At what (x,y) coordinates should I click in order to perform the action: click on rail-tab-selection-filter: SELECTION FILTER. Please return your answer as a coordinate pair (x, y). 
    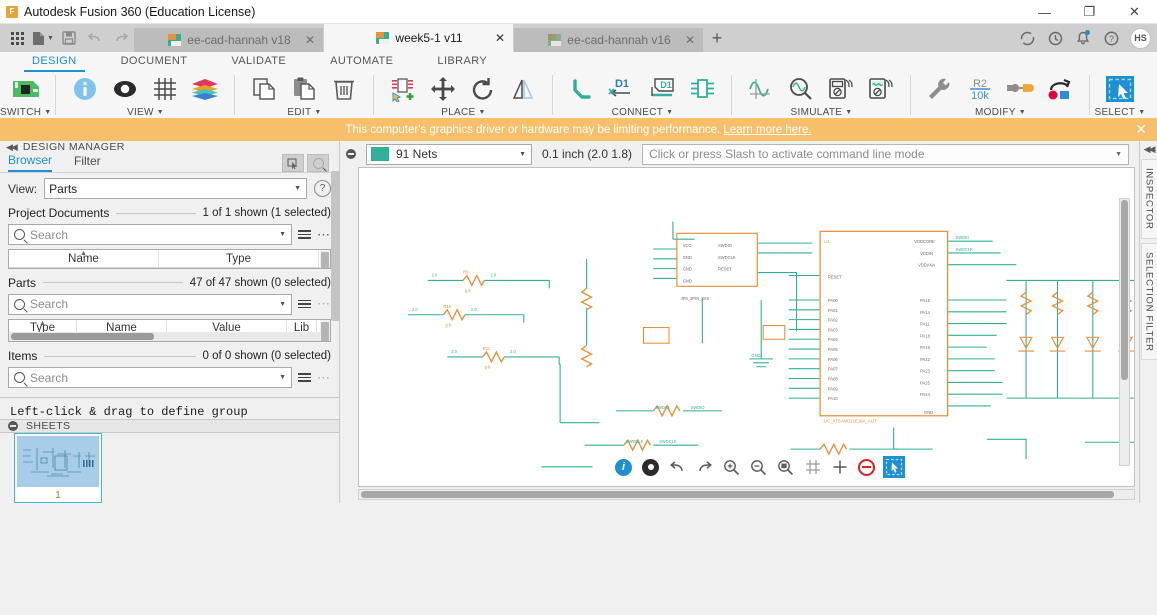
    Looking at the image, I should click on (1148, 301).